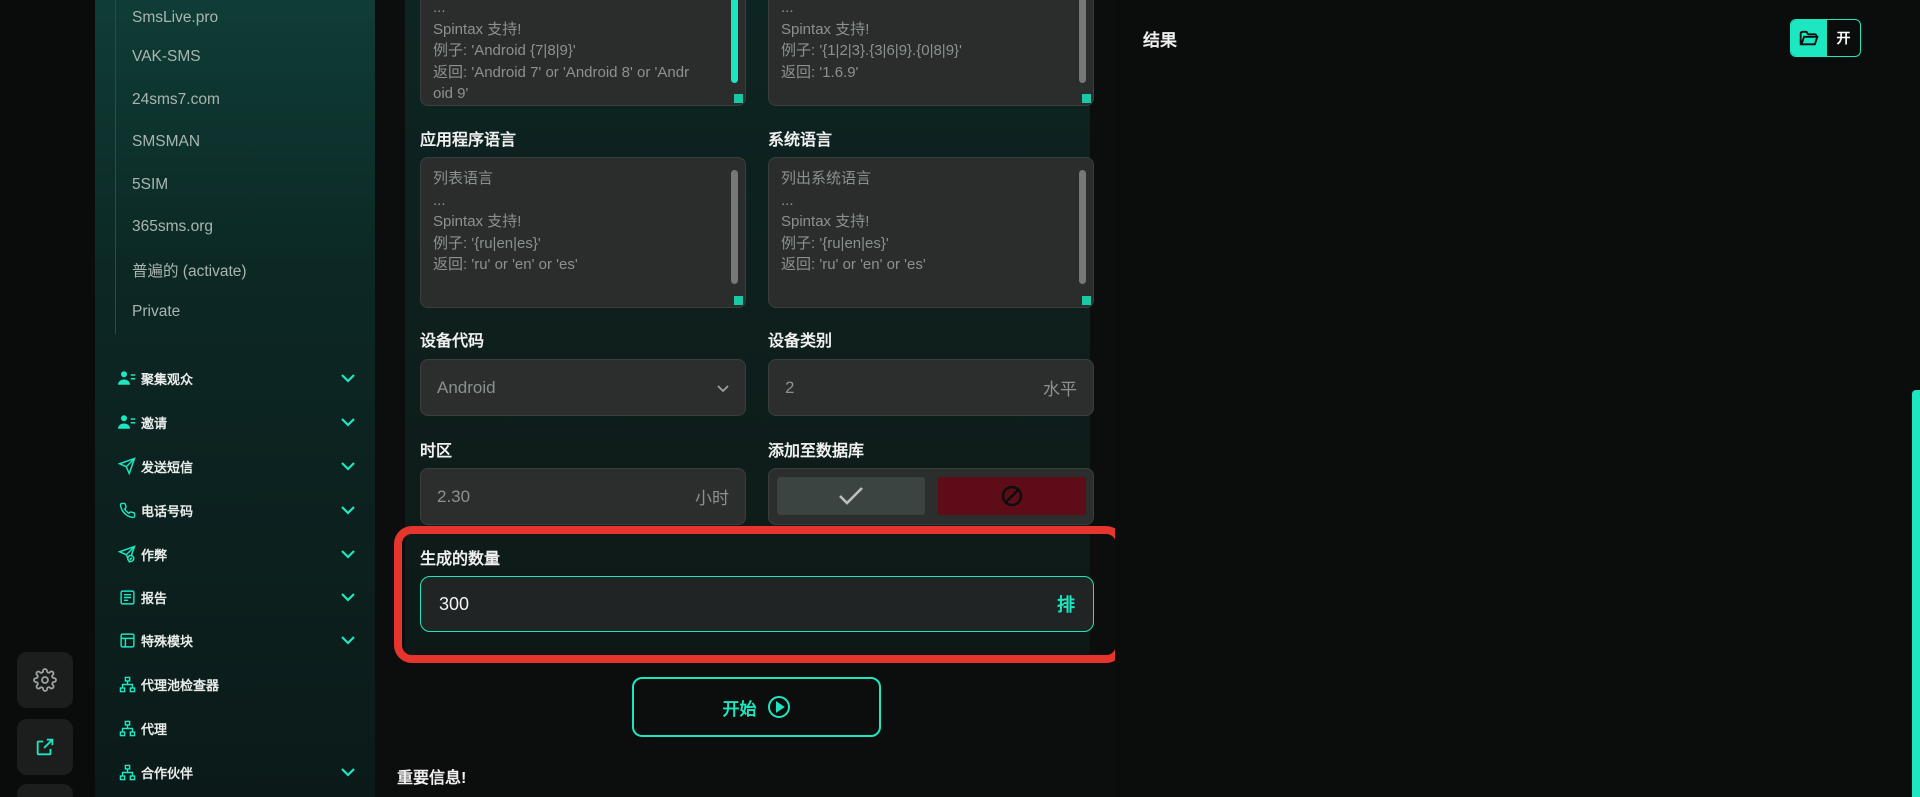 This screenshot has height=797, width=1920. Describe the element at coordinates (154, 729) in the screenshot. I see `nav-label: 代理` at that location.